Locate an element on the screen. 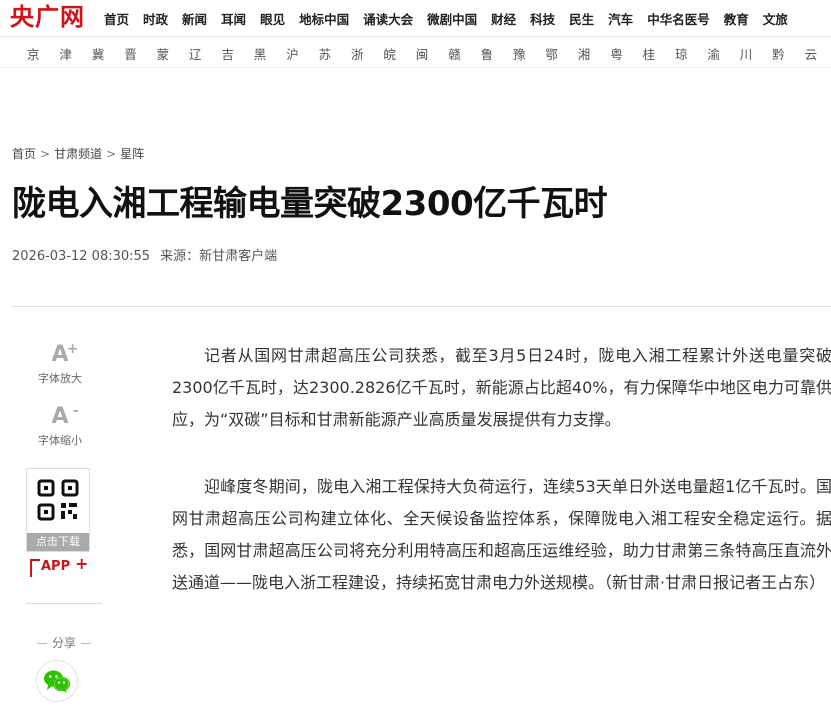  province-link: 浙 is located at coordinates (357, 53).